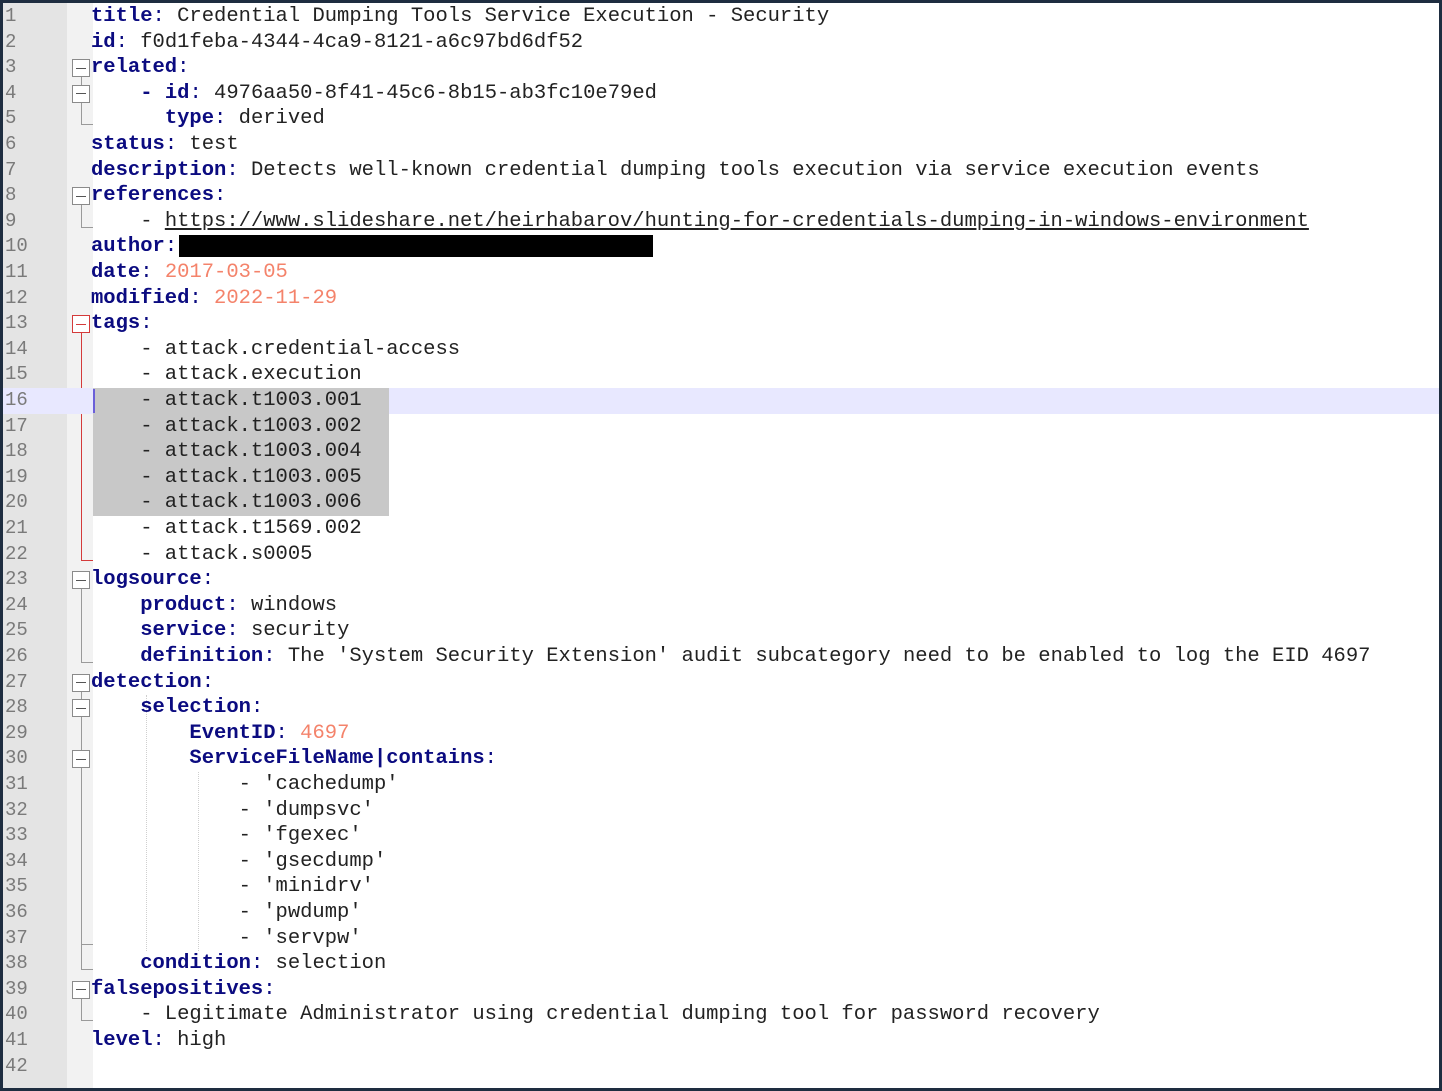 Image resolution: width=1442 pixels, height=1091 pixels. Describe the element at coordinates (721, 529) in the screenshot. I see `code-line: 21 - attack.t1569.002` at that location.